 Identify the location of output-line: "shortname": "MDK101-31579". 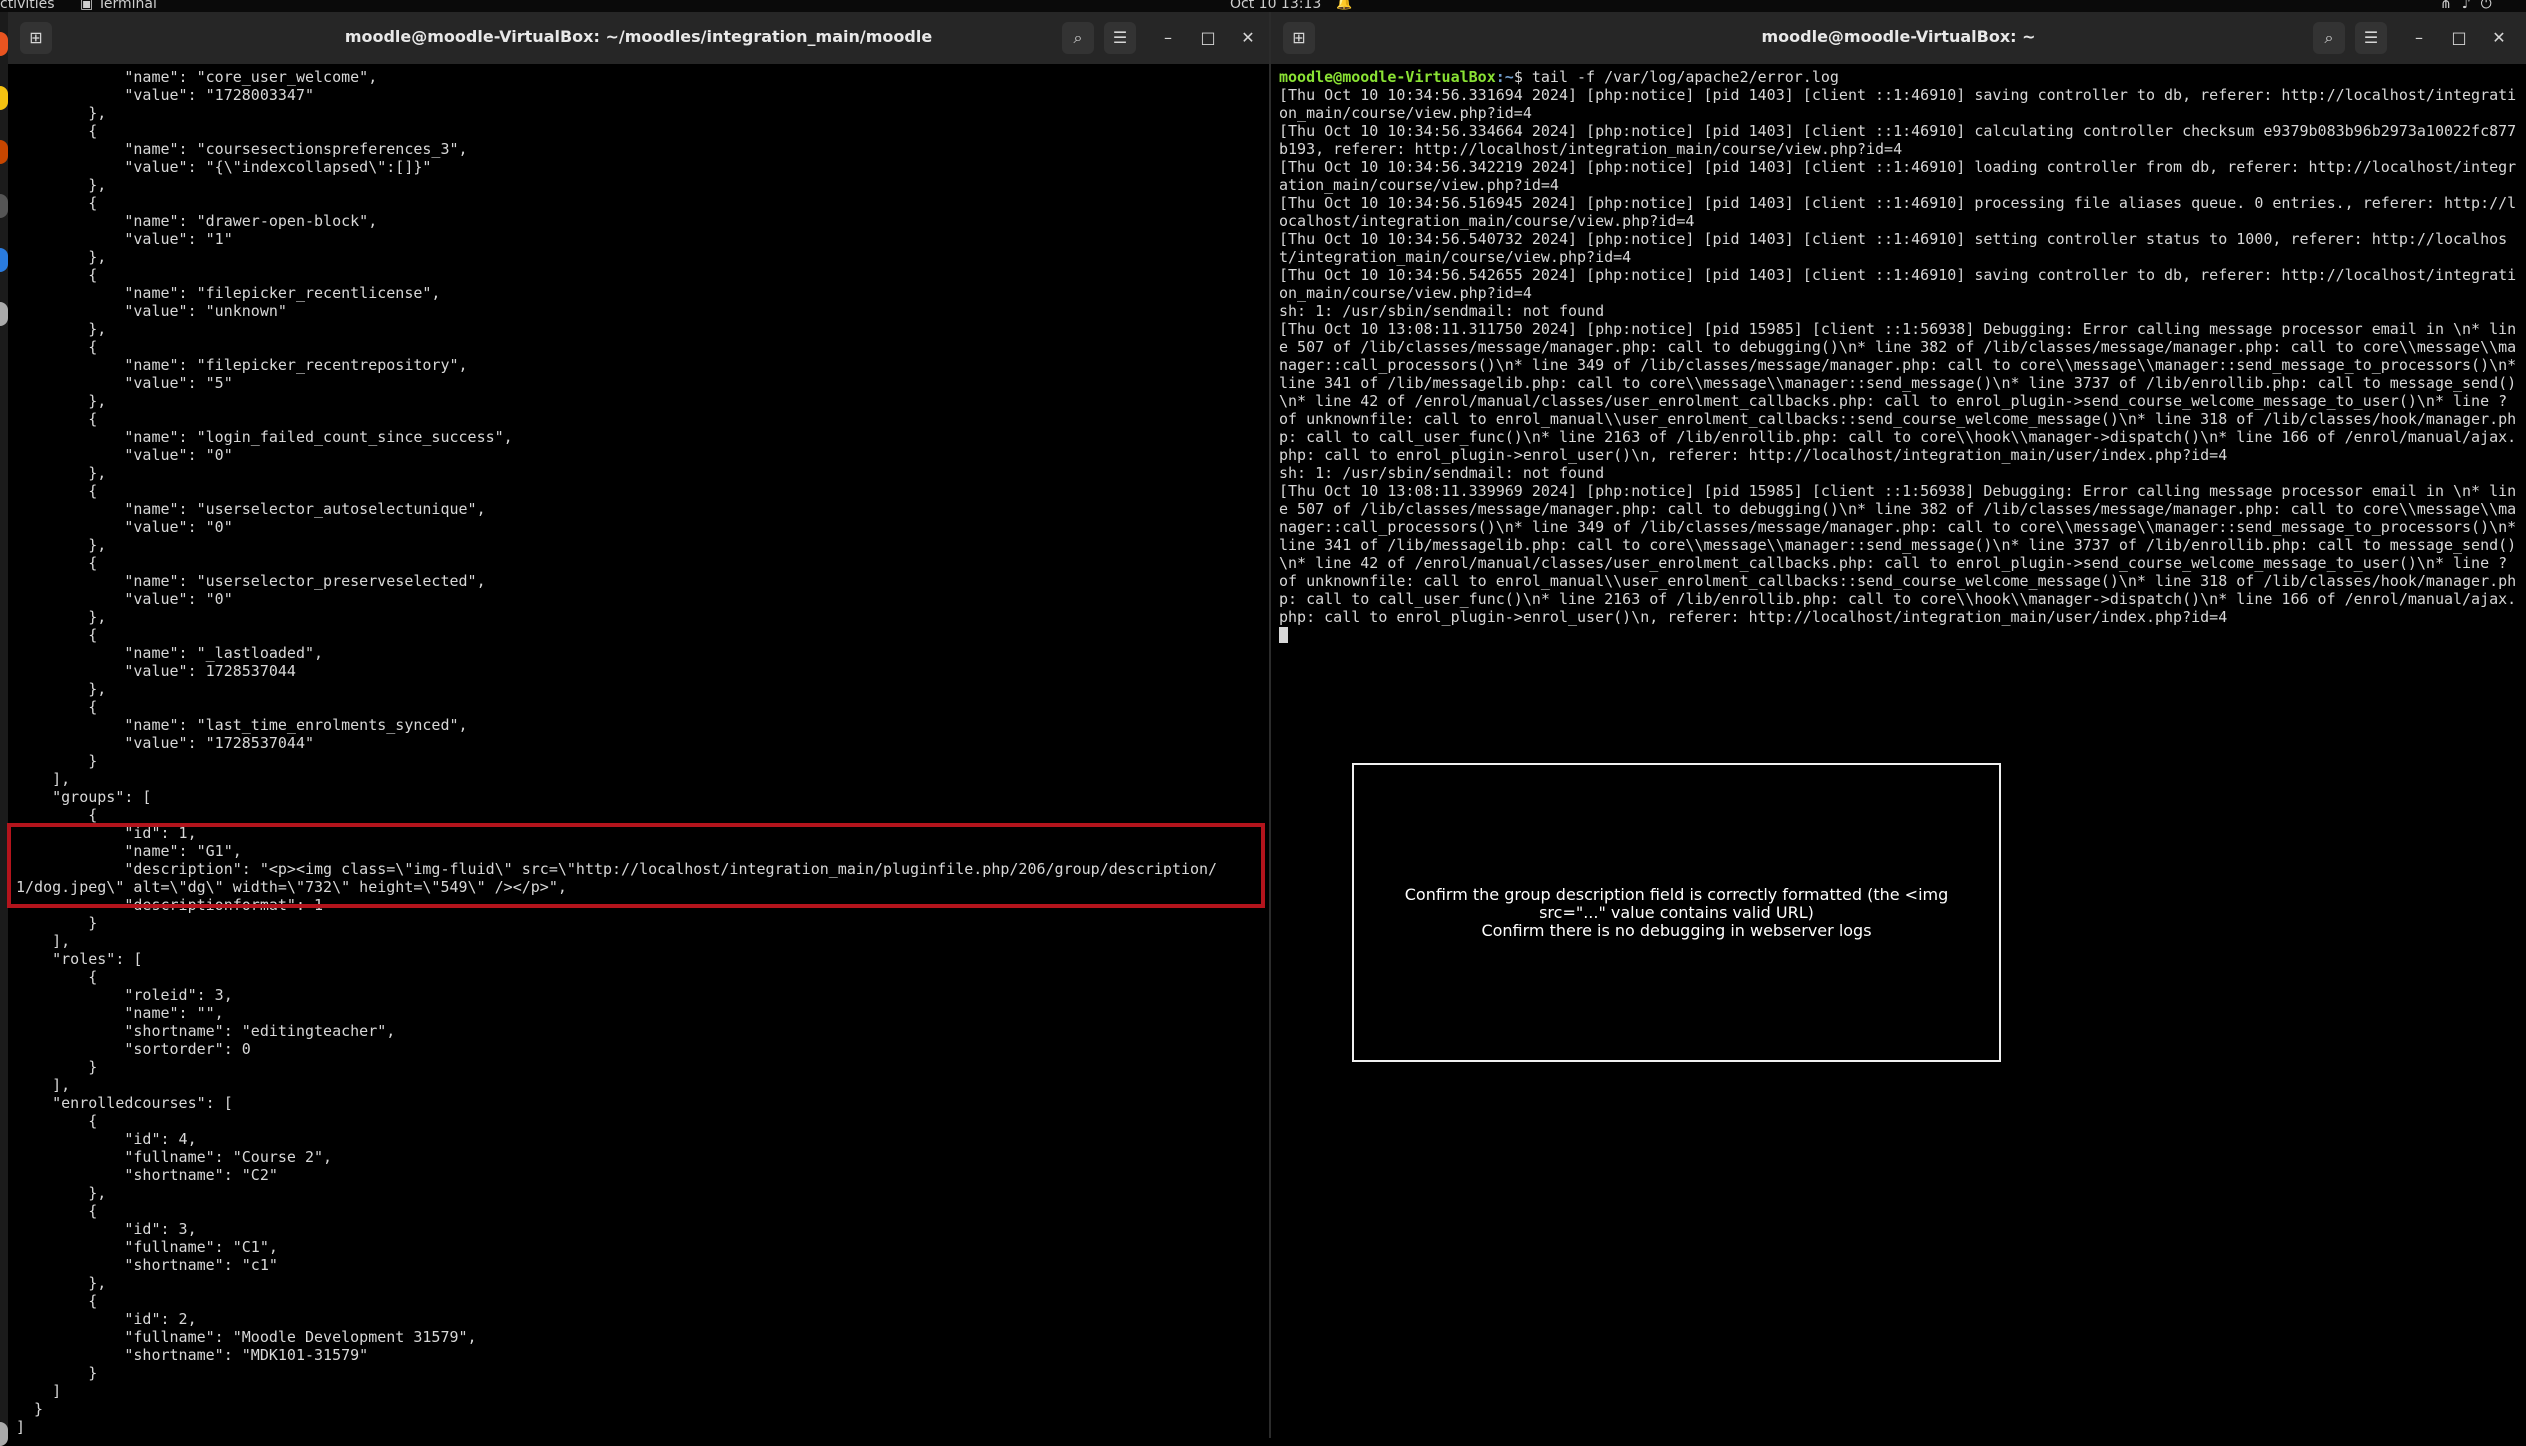
(192, 1355).